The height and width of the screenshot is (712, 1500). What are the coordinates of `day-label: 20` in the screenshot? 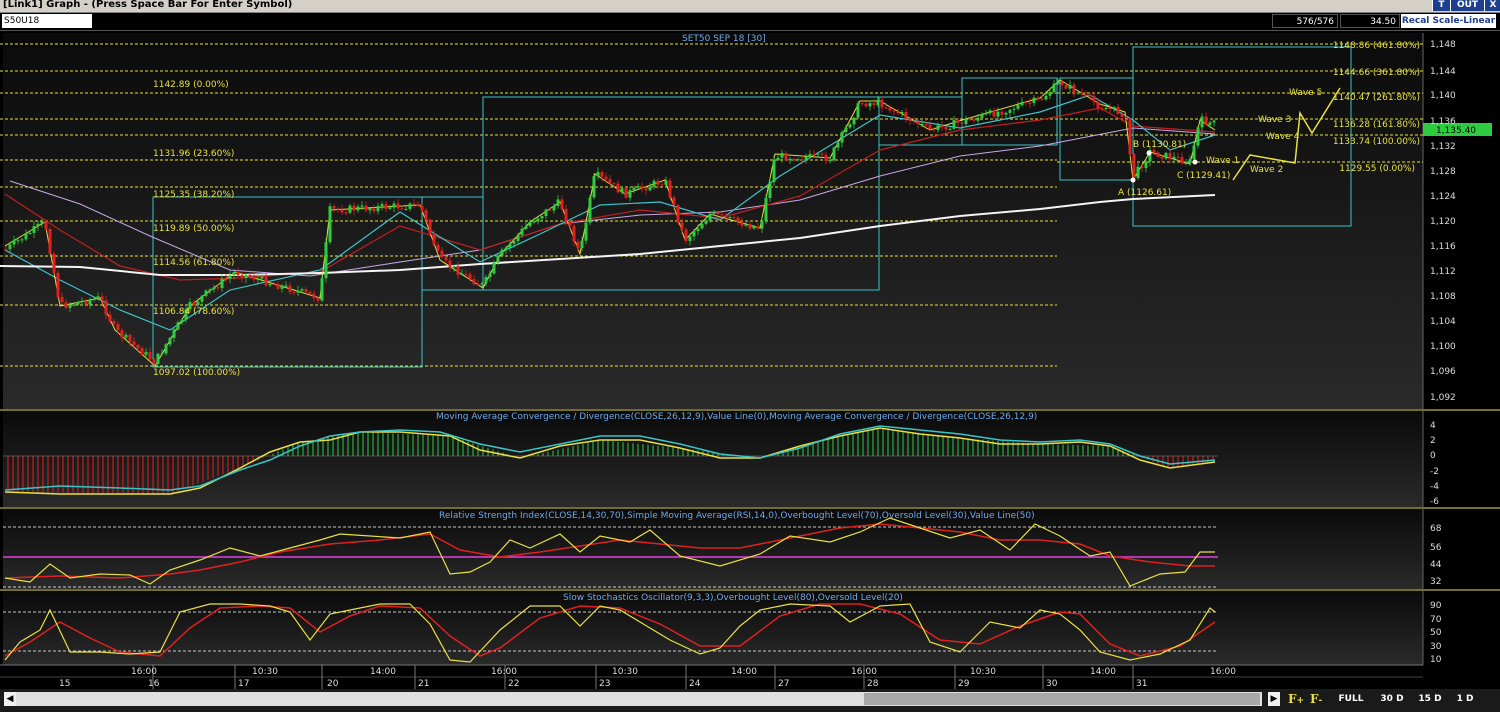 It's located at (333, 684).